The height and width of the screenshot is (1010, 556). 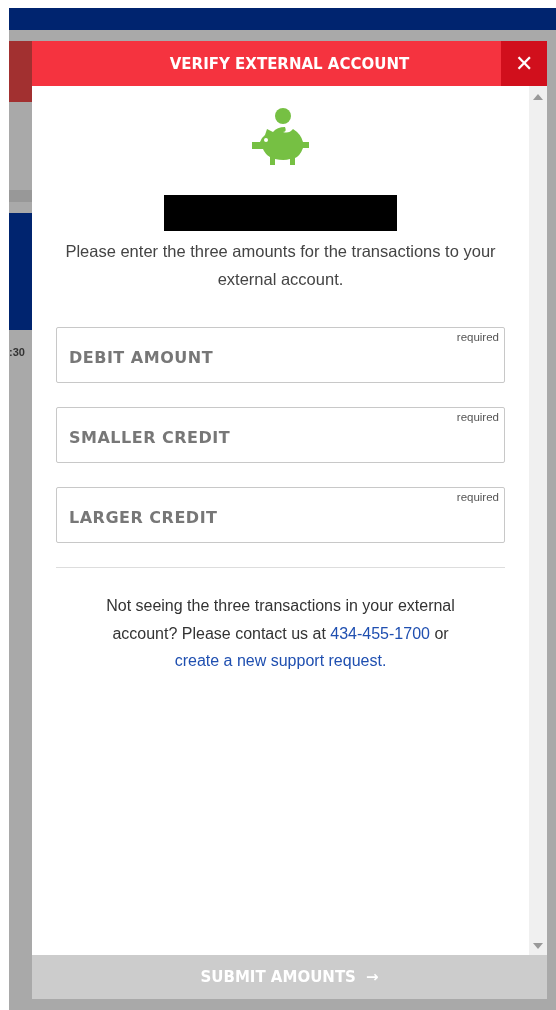 I want to click on scroll-down-icon, so click(x=538, y=946).